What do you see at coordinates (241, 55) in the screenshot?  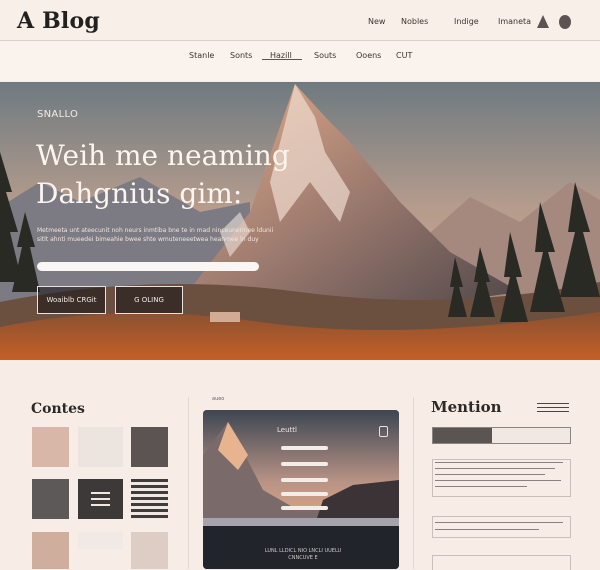 I see `subnav-item-sonts: Sonts` at bounding box center [241, 55].